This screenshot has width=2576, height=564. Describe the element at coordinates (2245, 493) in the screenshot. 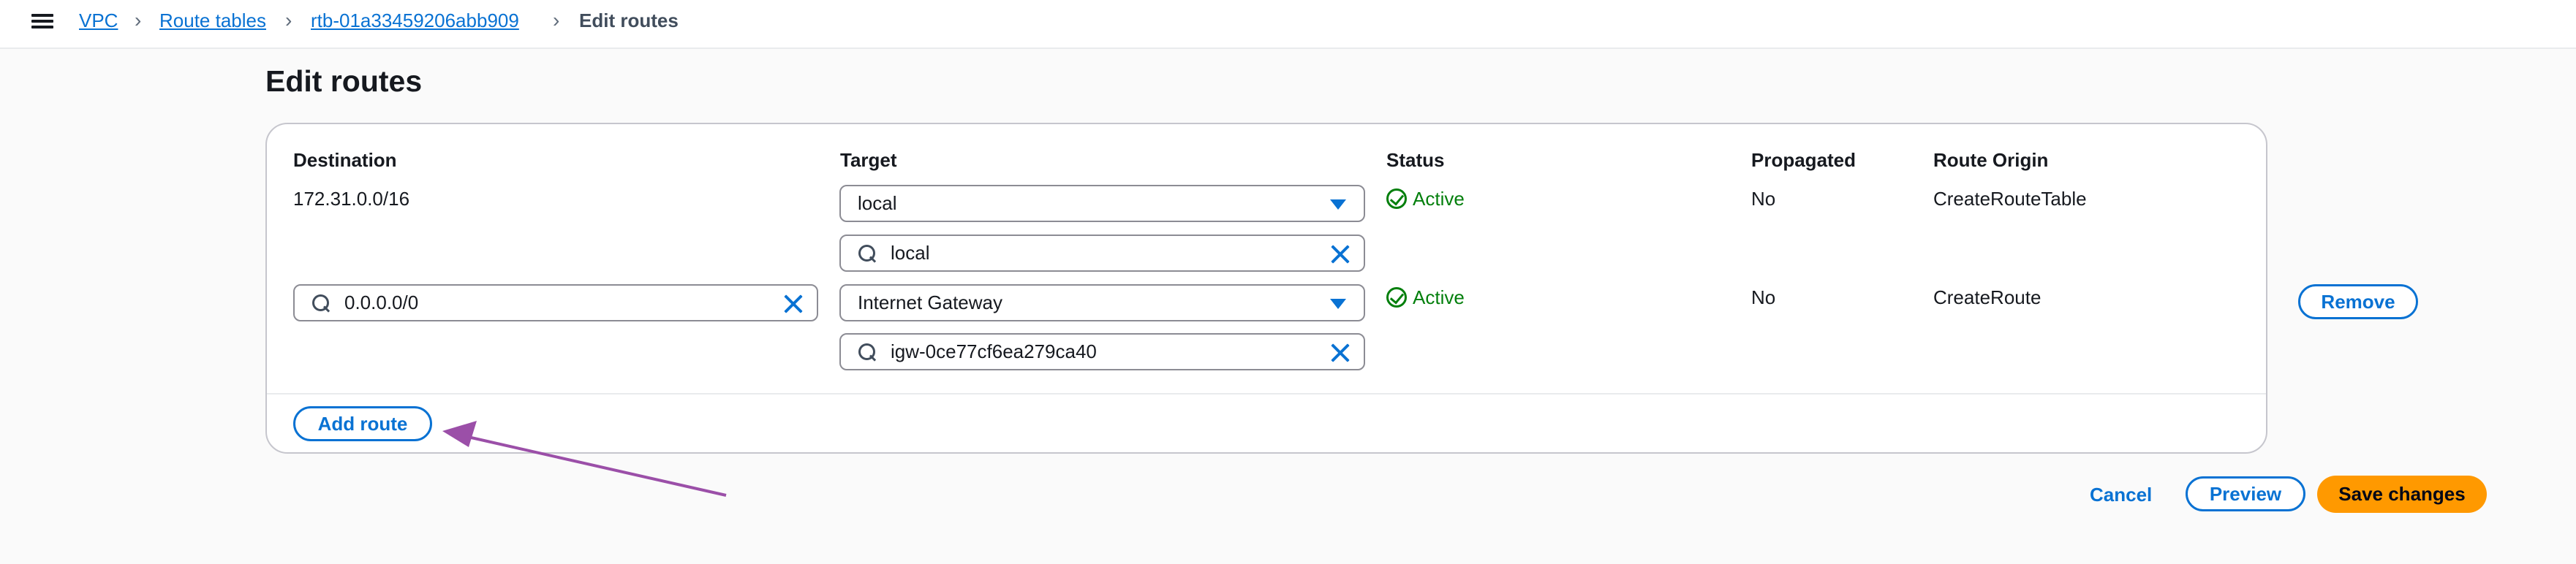

I see `preview-button: Preview` at that location.